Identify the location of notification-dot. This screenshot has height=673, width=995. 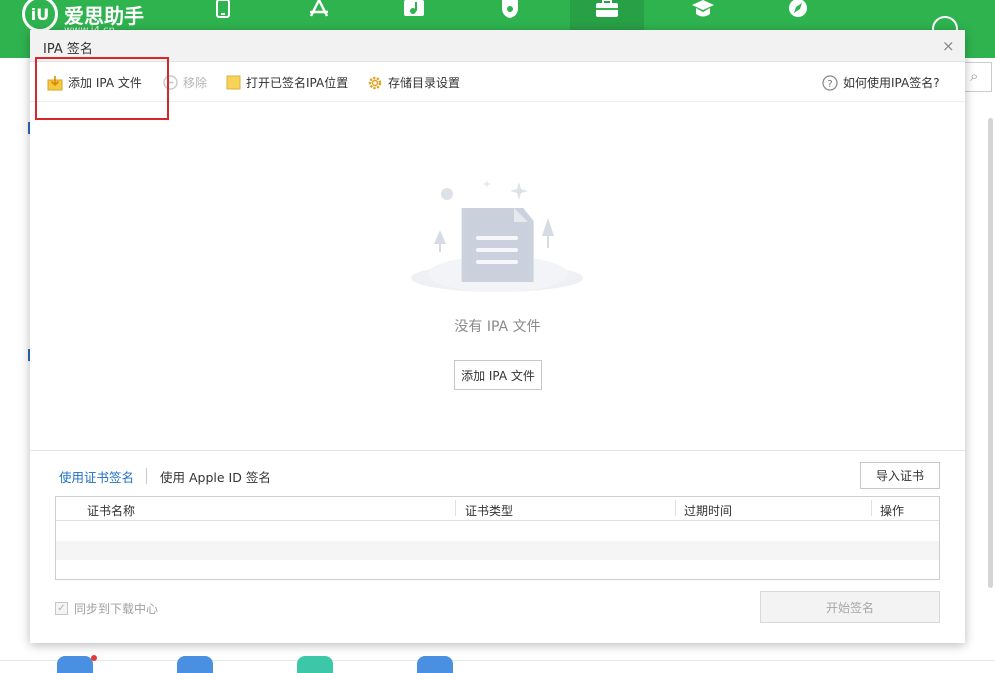
(94, 658).